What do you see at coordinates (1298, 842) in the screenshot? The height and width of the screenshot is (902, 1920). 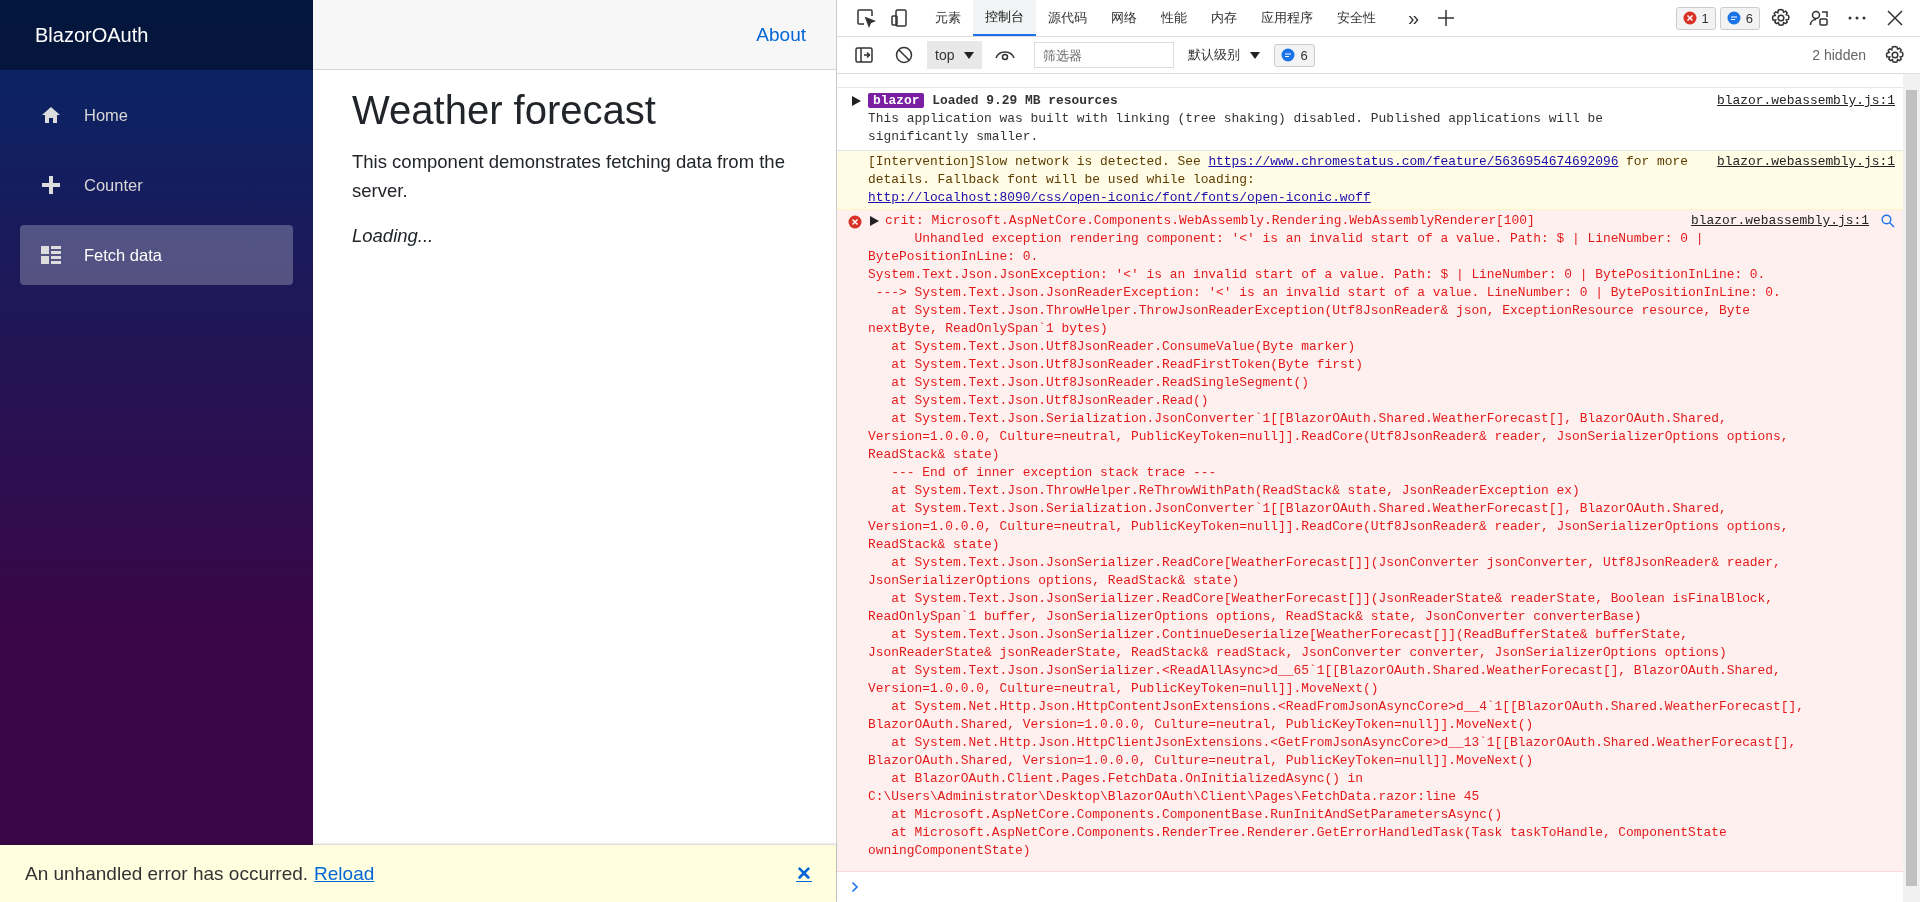 I see `stack-trace-line: at Microsoft.AspNetCore.Components.RenderTree.Renderer.GetErrorHandledTask(Task taskToHandle, ComponentState owningComponentState)` at bounding box center [1298, 842].